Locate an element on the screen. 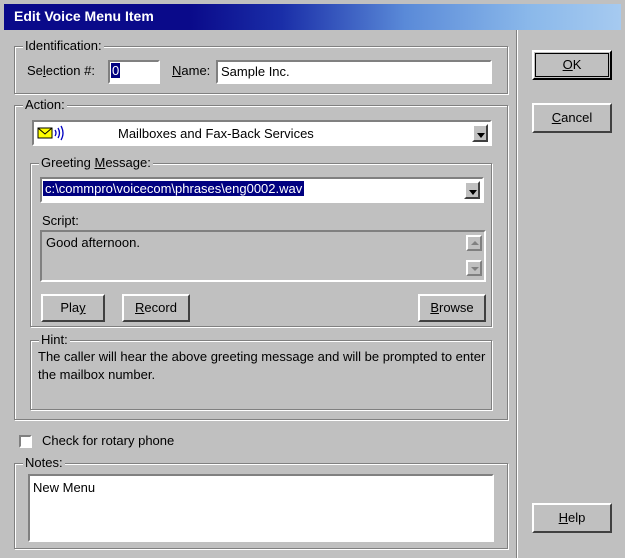 The width and height of the screenshot is (625, 558). hint-legend: Hint: is located at coordinates (54, 339).